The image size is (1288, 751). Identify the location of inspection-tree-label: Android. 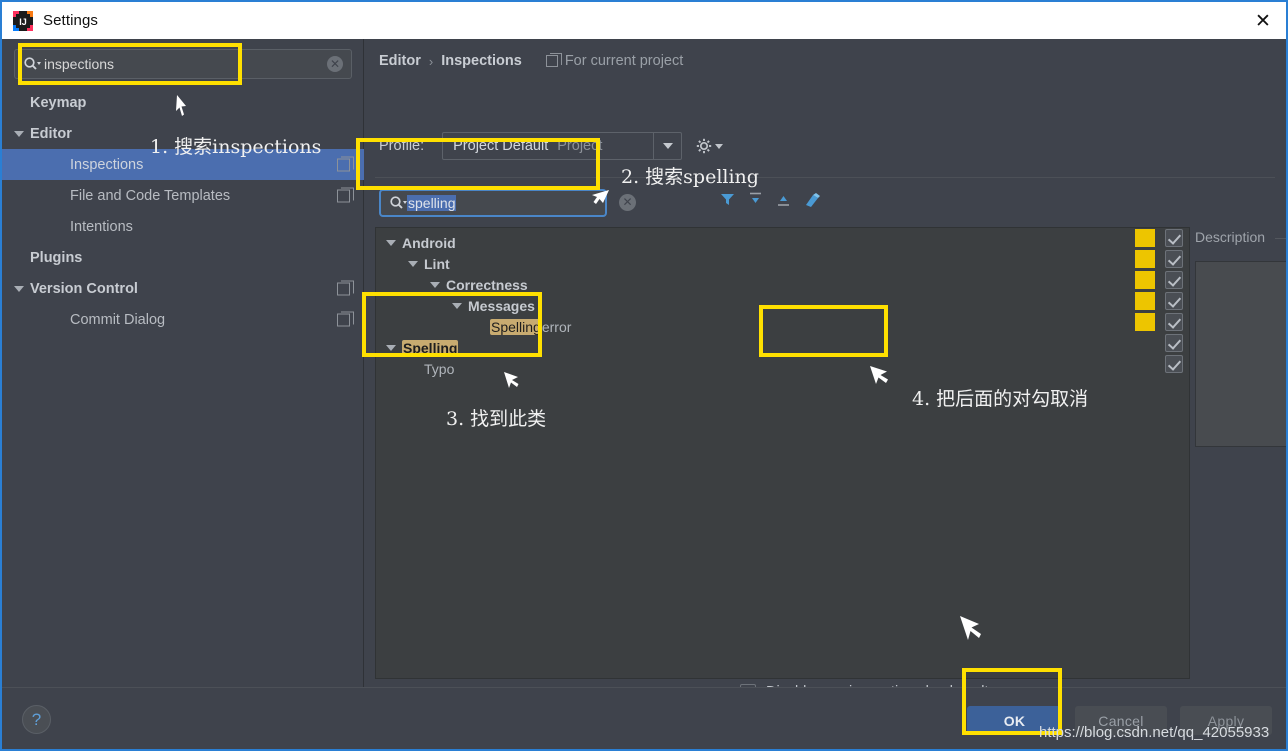
(429, 242).